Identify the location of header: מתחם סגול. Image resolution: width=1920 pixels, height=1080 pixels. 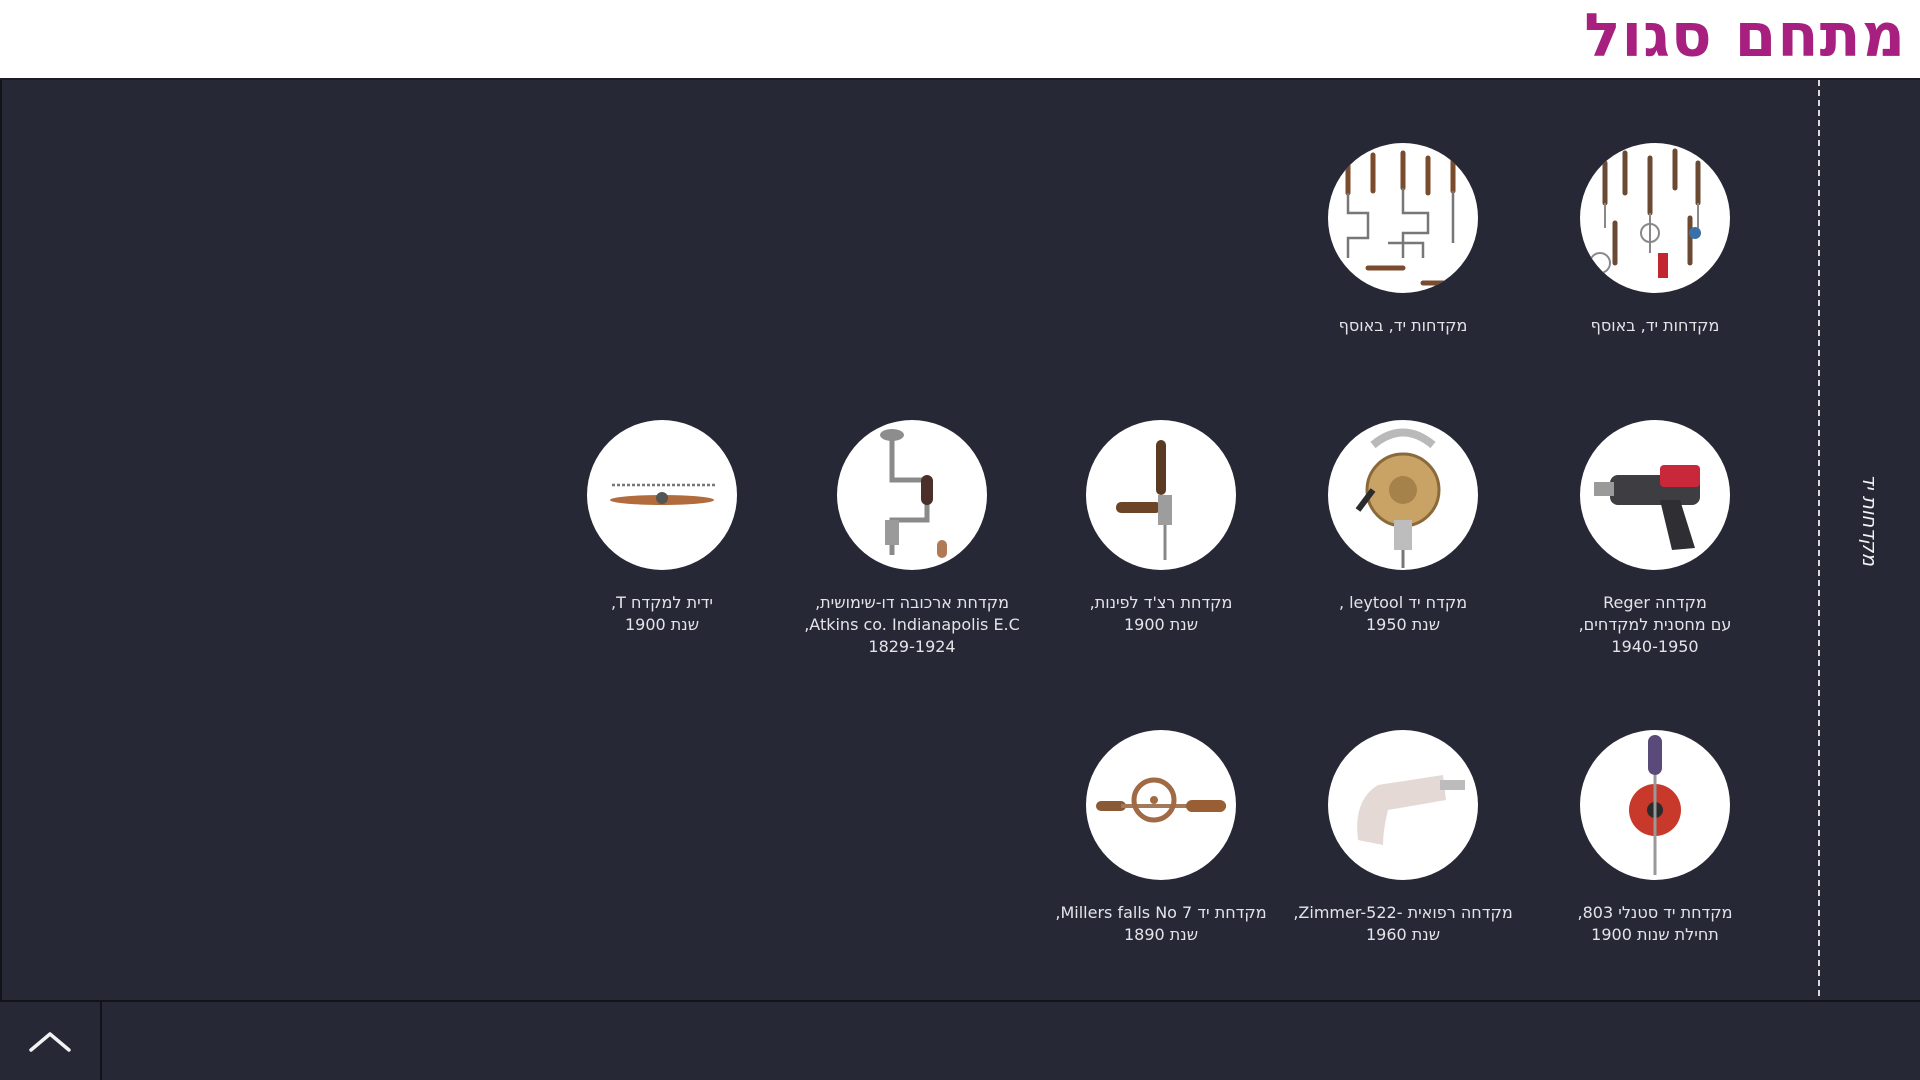
(960, 40).